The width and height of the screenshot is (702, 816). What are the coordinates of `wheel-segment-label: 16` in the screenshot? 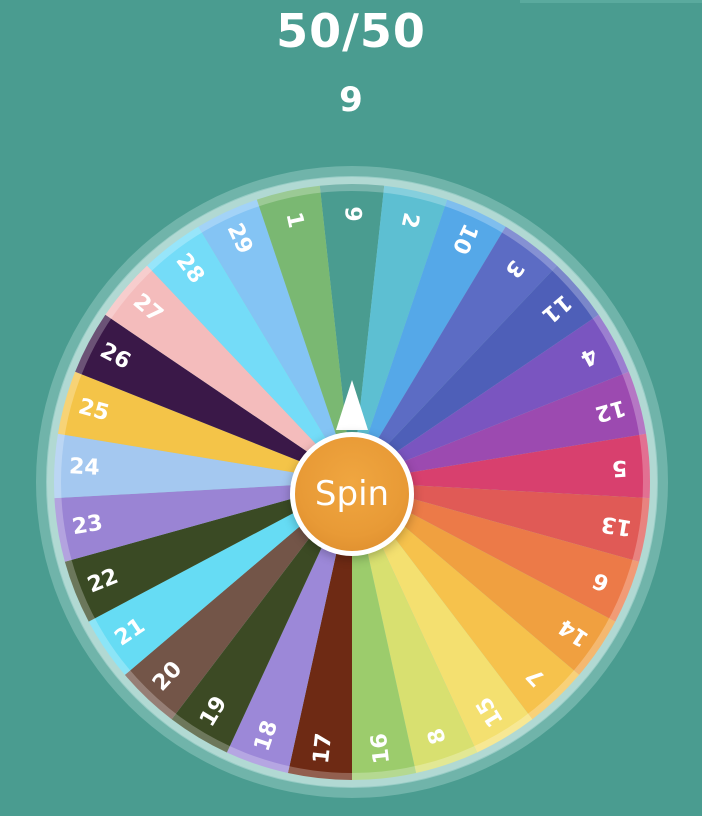 It's located at (381, 748).